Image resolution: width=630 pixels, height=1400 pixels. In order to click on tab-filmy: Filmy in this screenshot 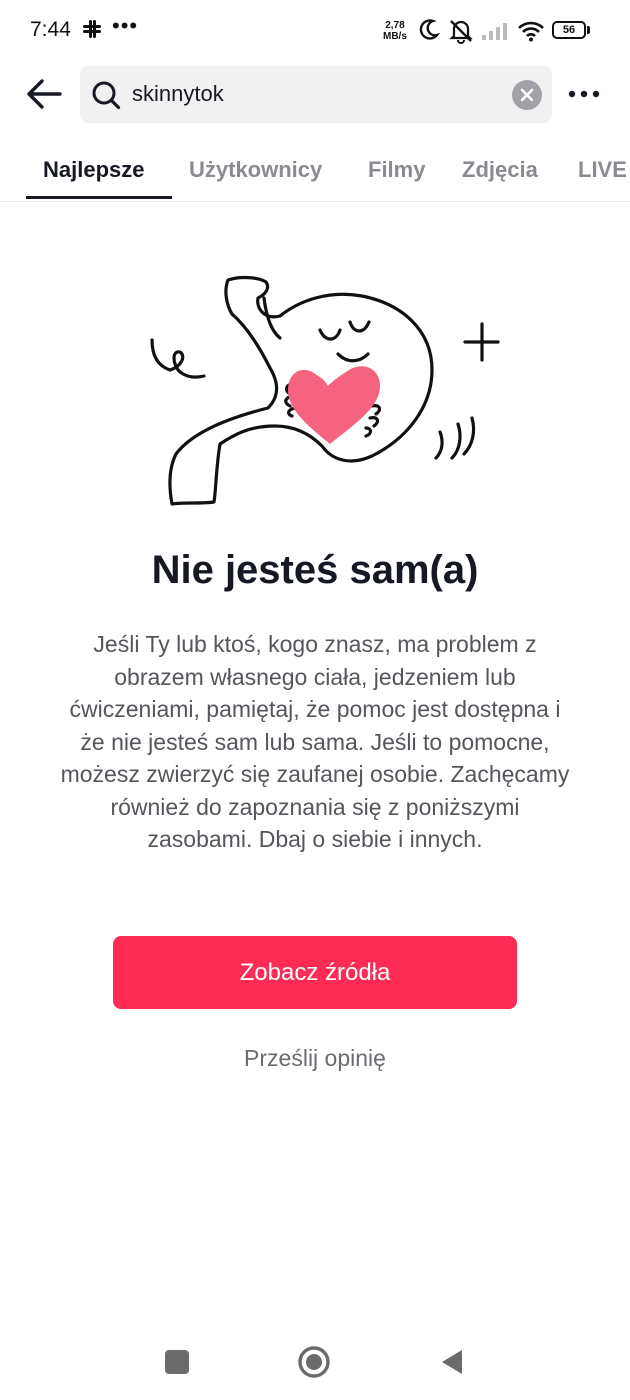, I will do `click(396, 170)`.